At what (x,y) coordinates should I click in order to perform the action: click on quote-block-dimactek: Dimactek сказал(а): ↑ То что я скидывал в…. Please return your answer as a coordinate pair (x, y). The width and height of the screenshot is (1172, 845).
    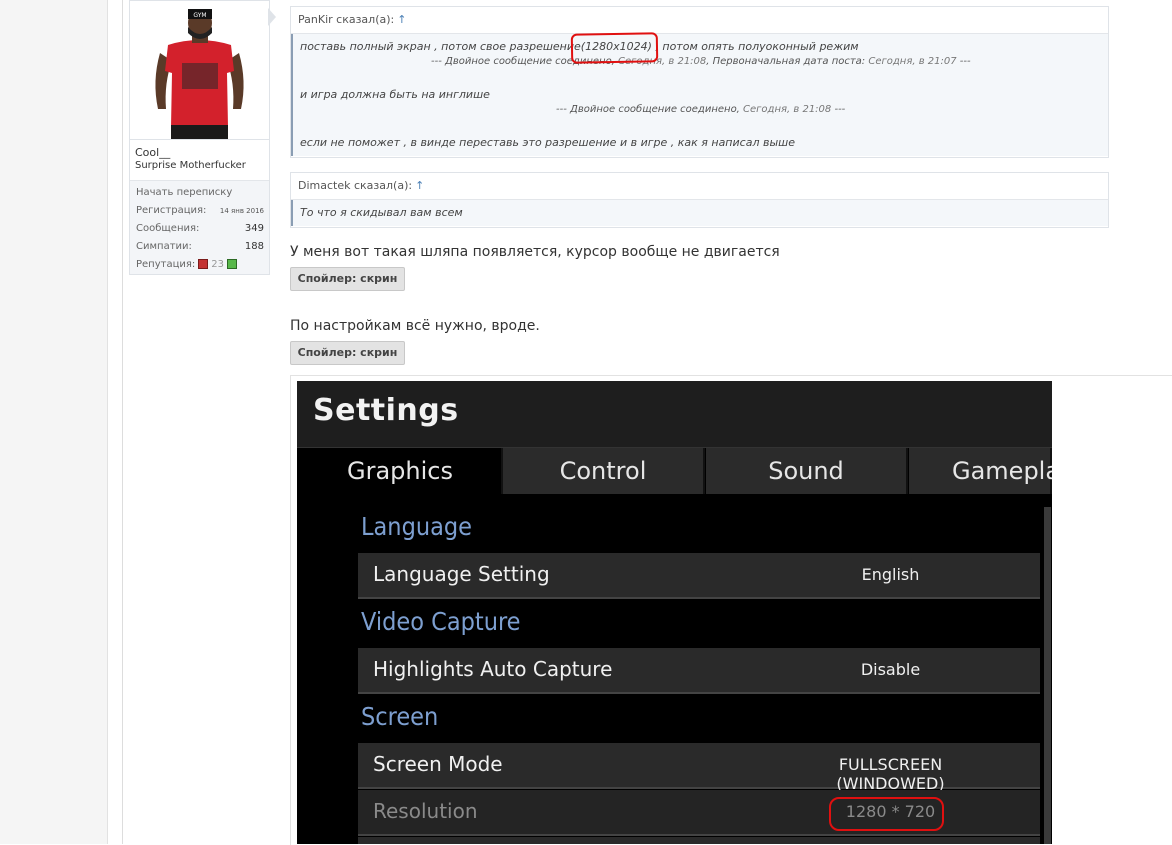
    Looking at the image, I should click on (699, 200).